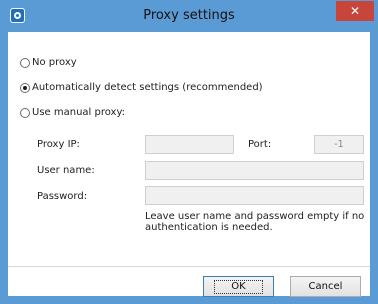 The width and height of the screenshot is (378, 304). I want to click on no-proxy-option: No proxy, so click(48, 62).